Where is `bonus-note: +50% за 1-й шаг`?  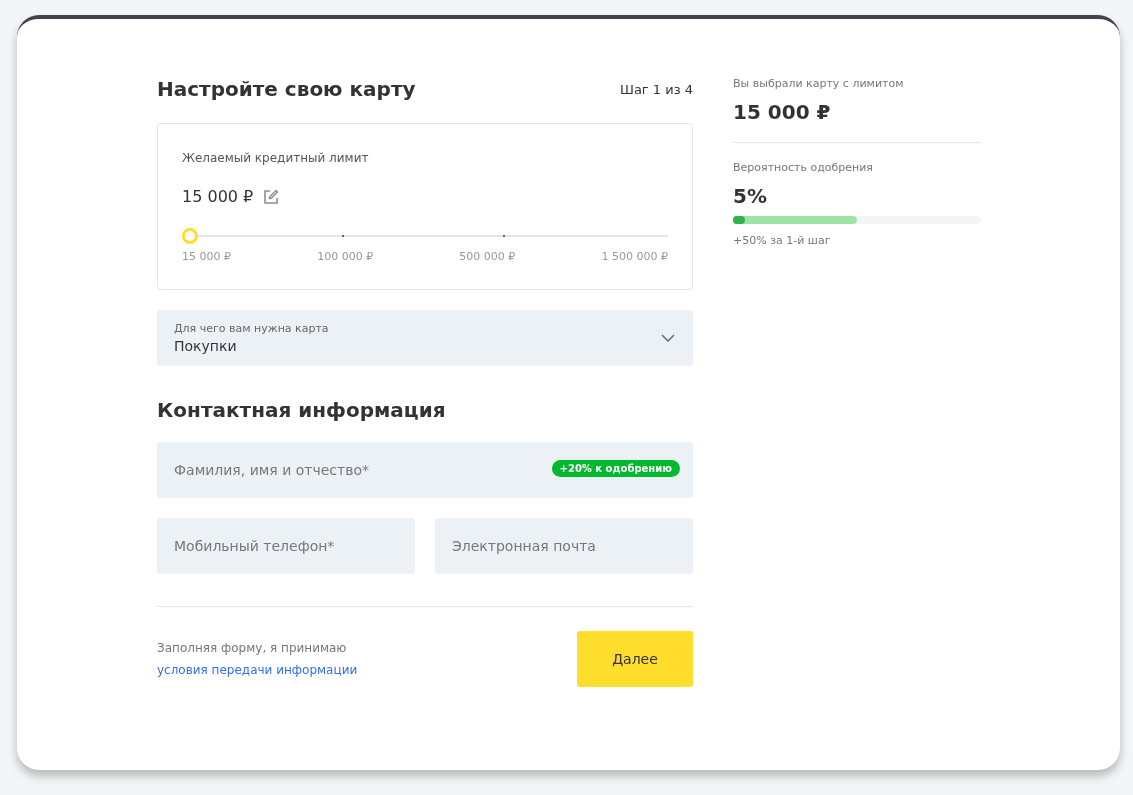 bonus-note: +50% за 1-й шаг is located at coordinates (782, 240).